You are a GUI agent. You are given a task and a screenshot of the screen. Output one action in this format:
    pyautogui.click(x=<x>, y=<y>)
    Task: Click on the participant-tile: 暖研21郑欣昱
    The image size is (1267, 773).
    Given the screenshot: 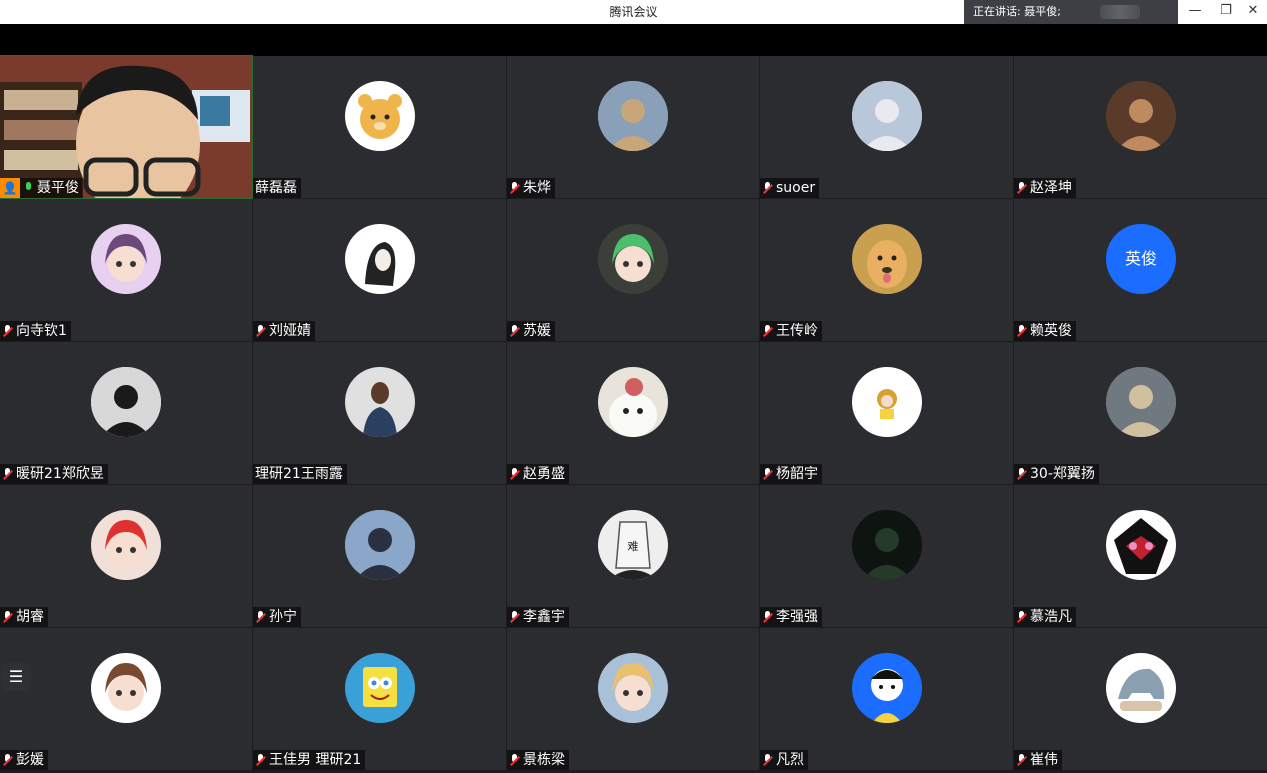 What is the action you would take?
    pyautogui.click(x=126, y=413)
    